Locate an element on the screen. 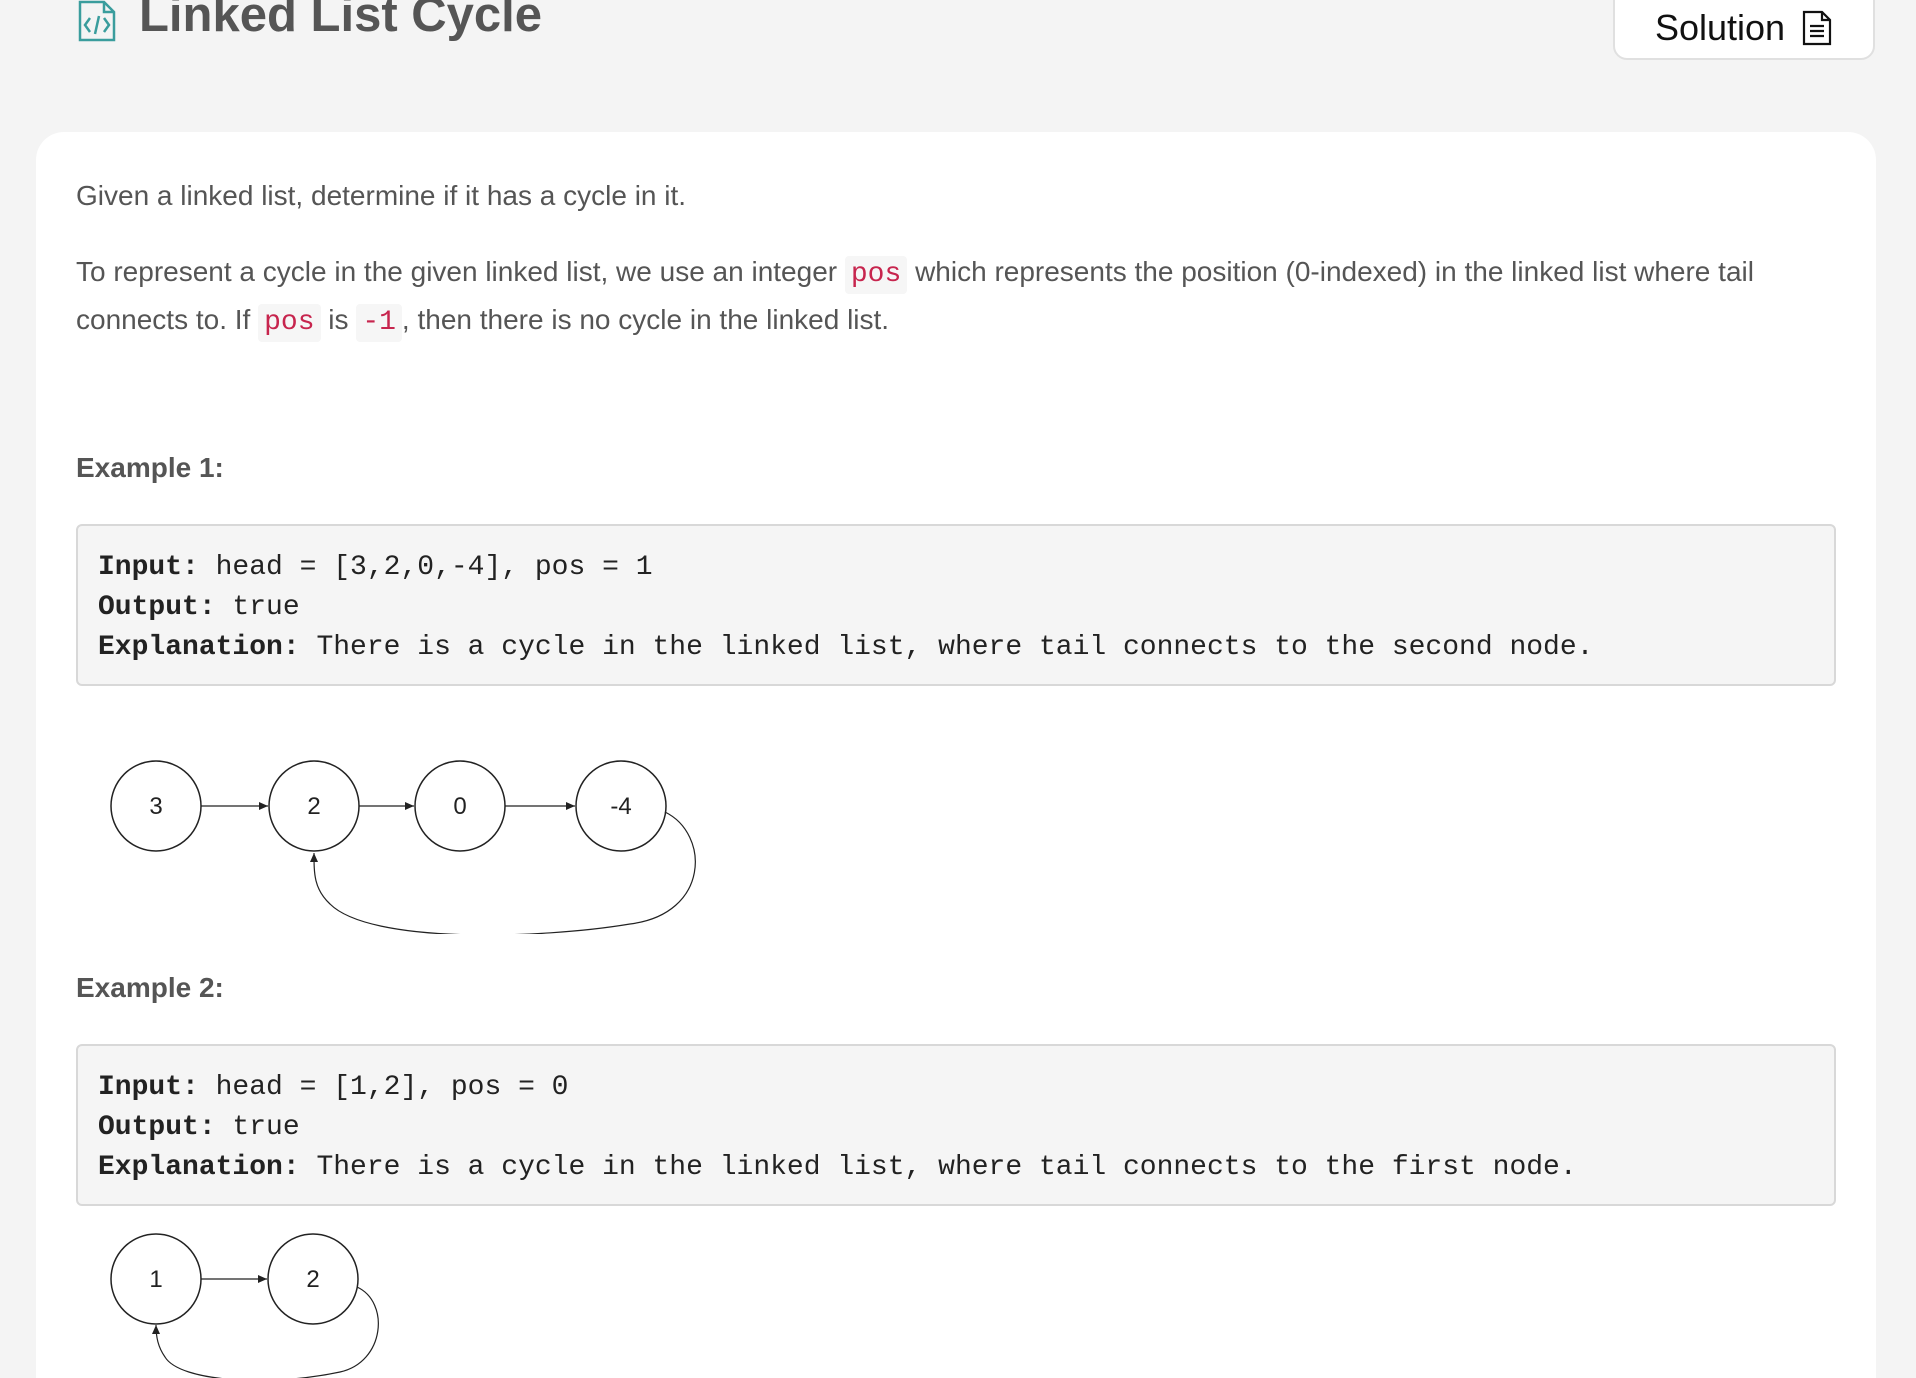  node-value: 1 is located at coordinates (155, 1279).